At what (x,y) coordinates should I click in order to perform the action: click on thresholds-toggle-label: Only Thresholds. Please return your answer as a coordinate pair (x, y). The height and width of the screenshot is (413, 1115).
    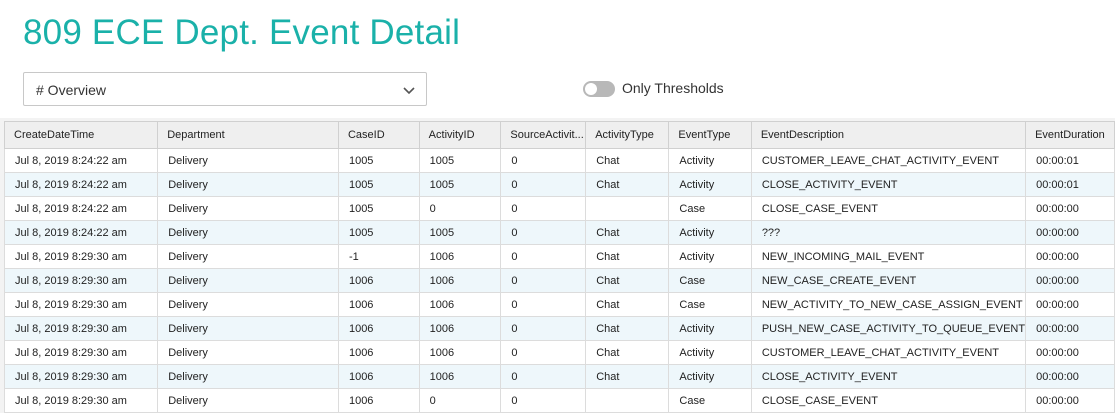
    Looking at the image, I should click on (673, 88).